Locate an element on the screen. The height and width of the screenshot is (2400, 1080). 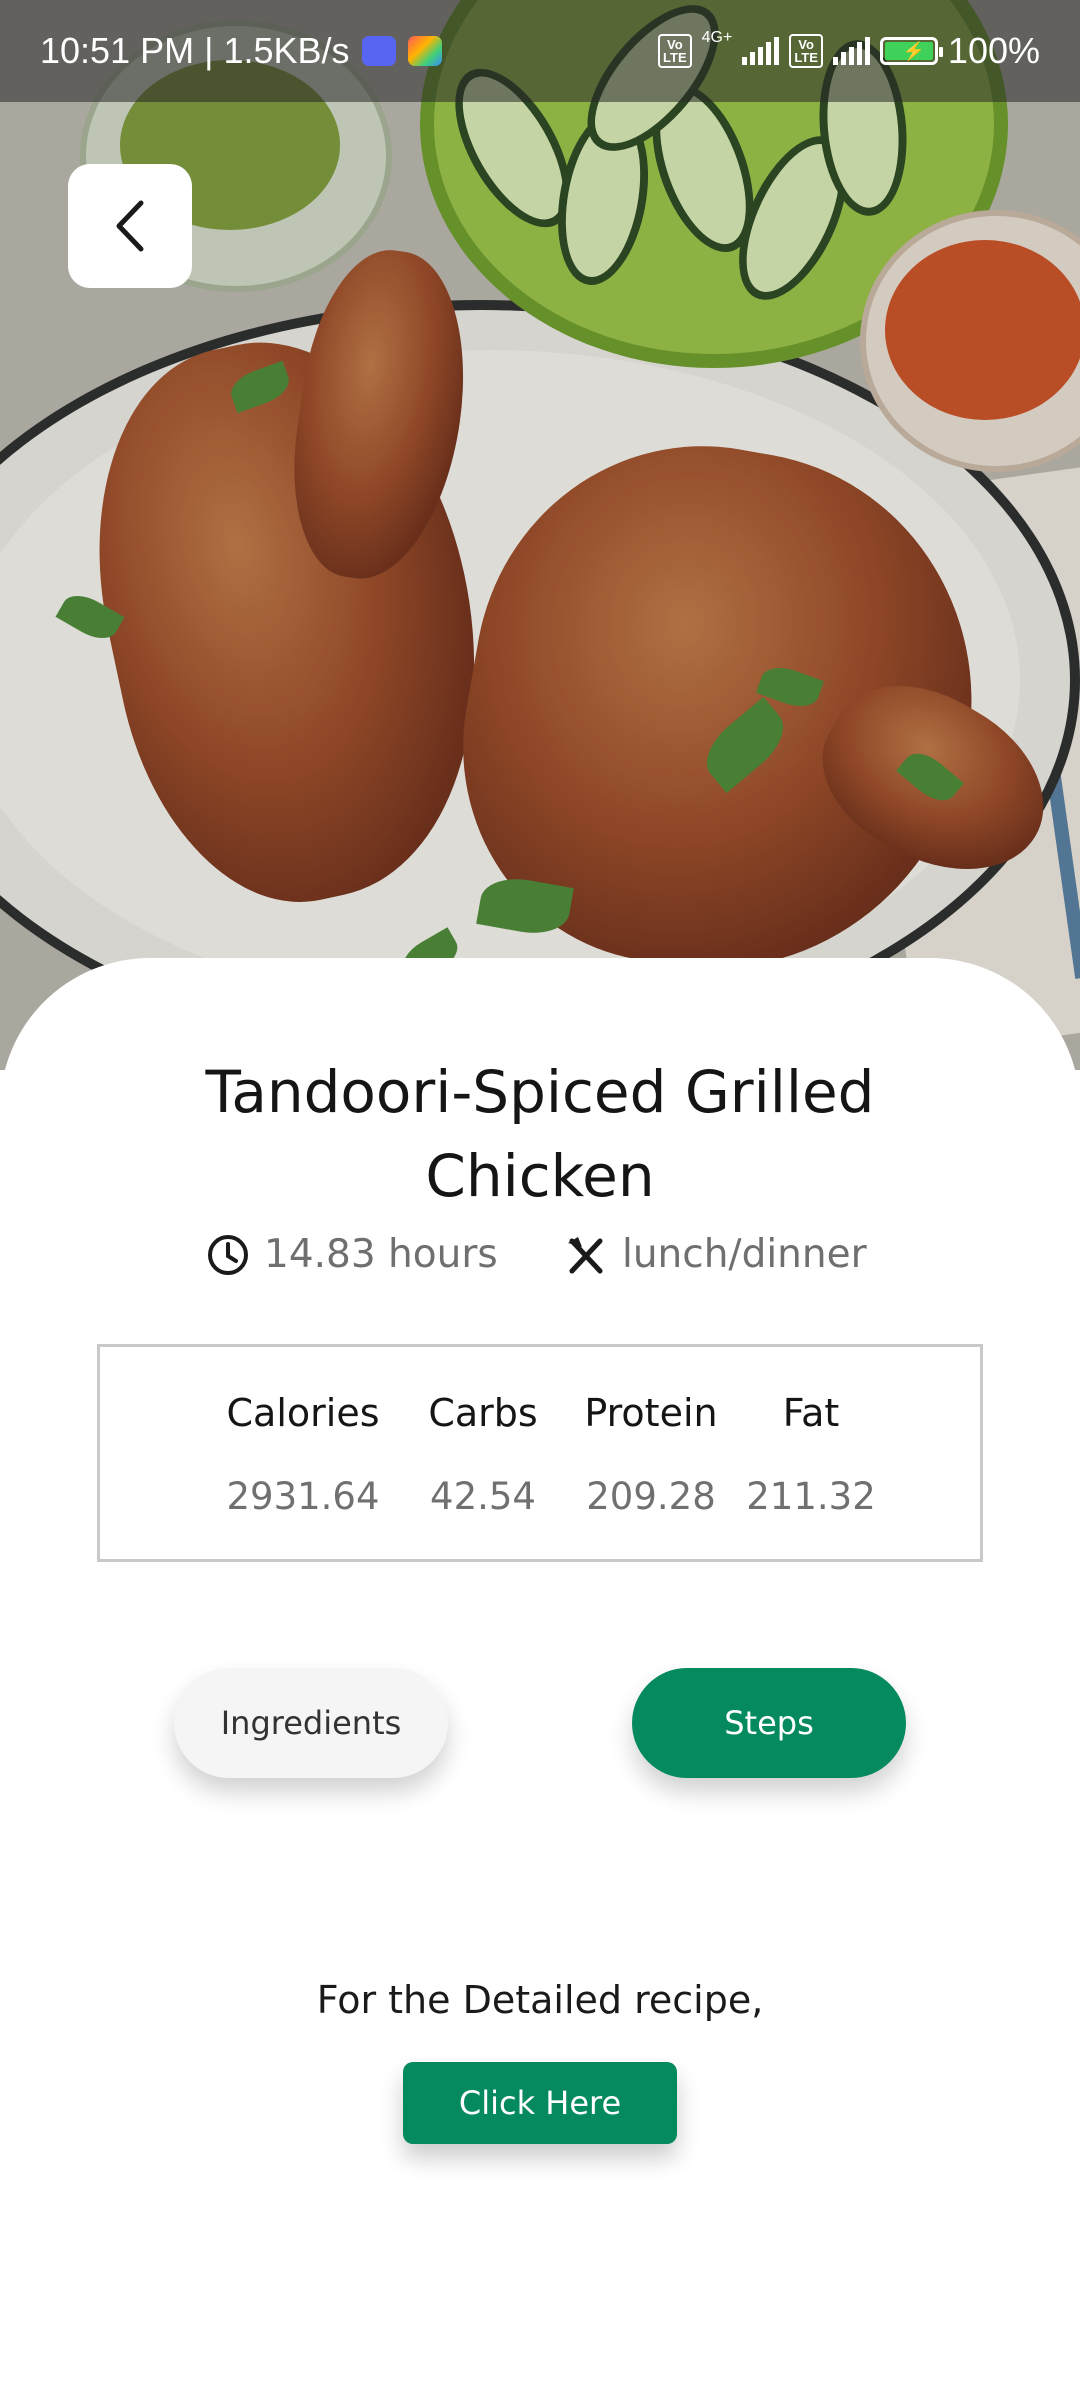
volte-icon-2: Vo LTE is located at coordinates (806, 51).